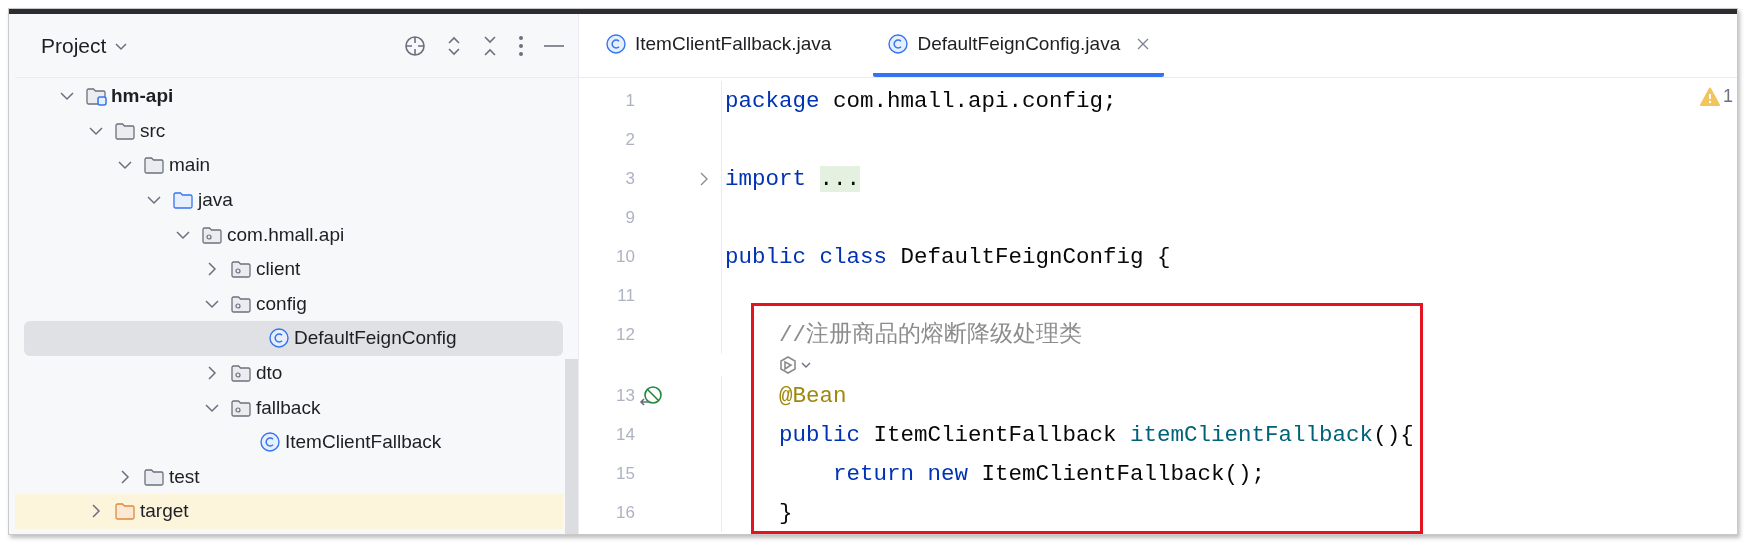 Image resolution: width=1752 pixels, height=549 pixels. I want to click on tree-item: test, so click(289, 477).